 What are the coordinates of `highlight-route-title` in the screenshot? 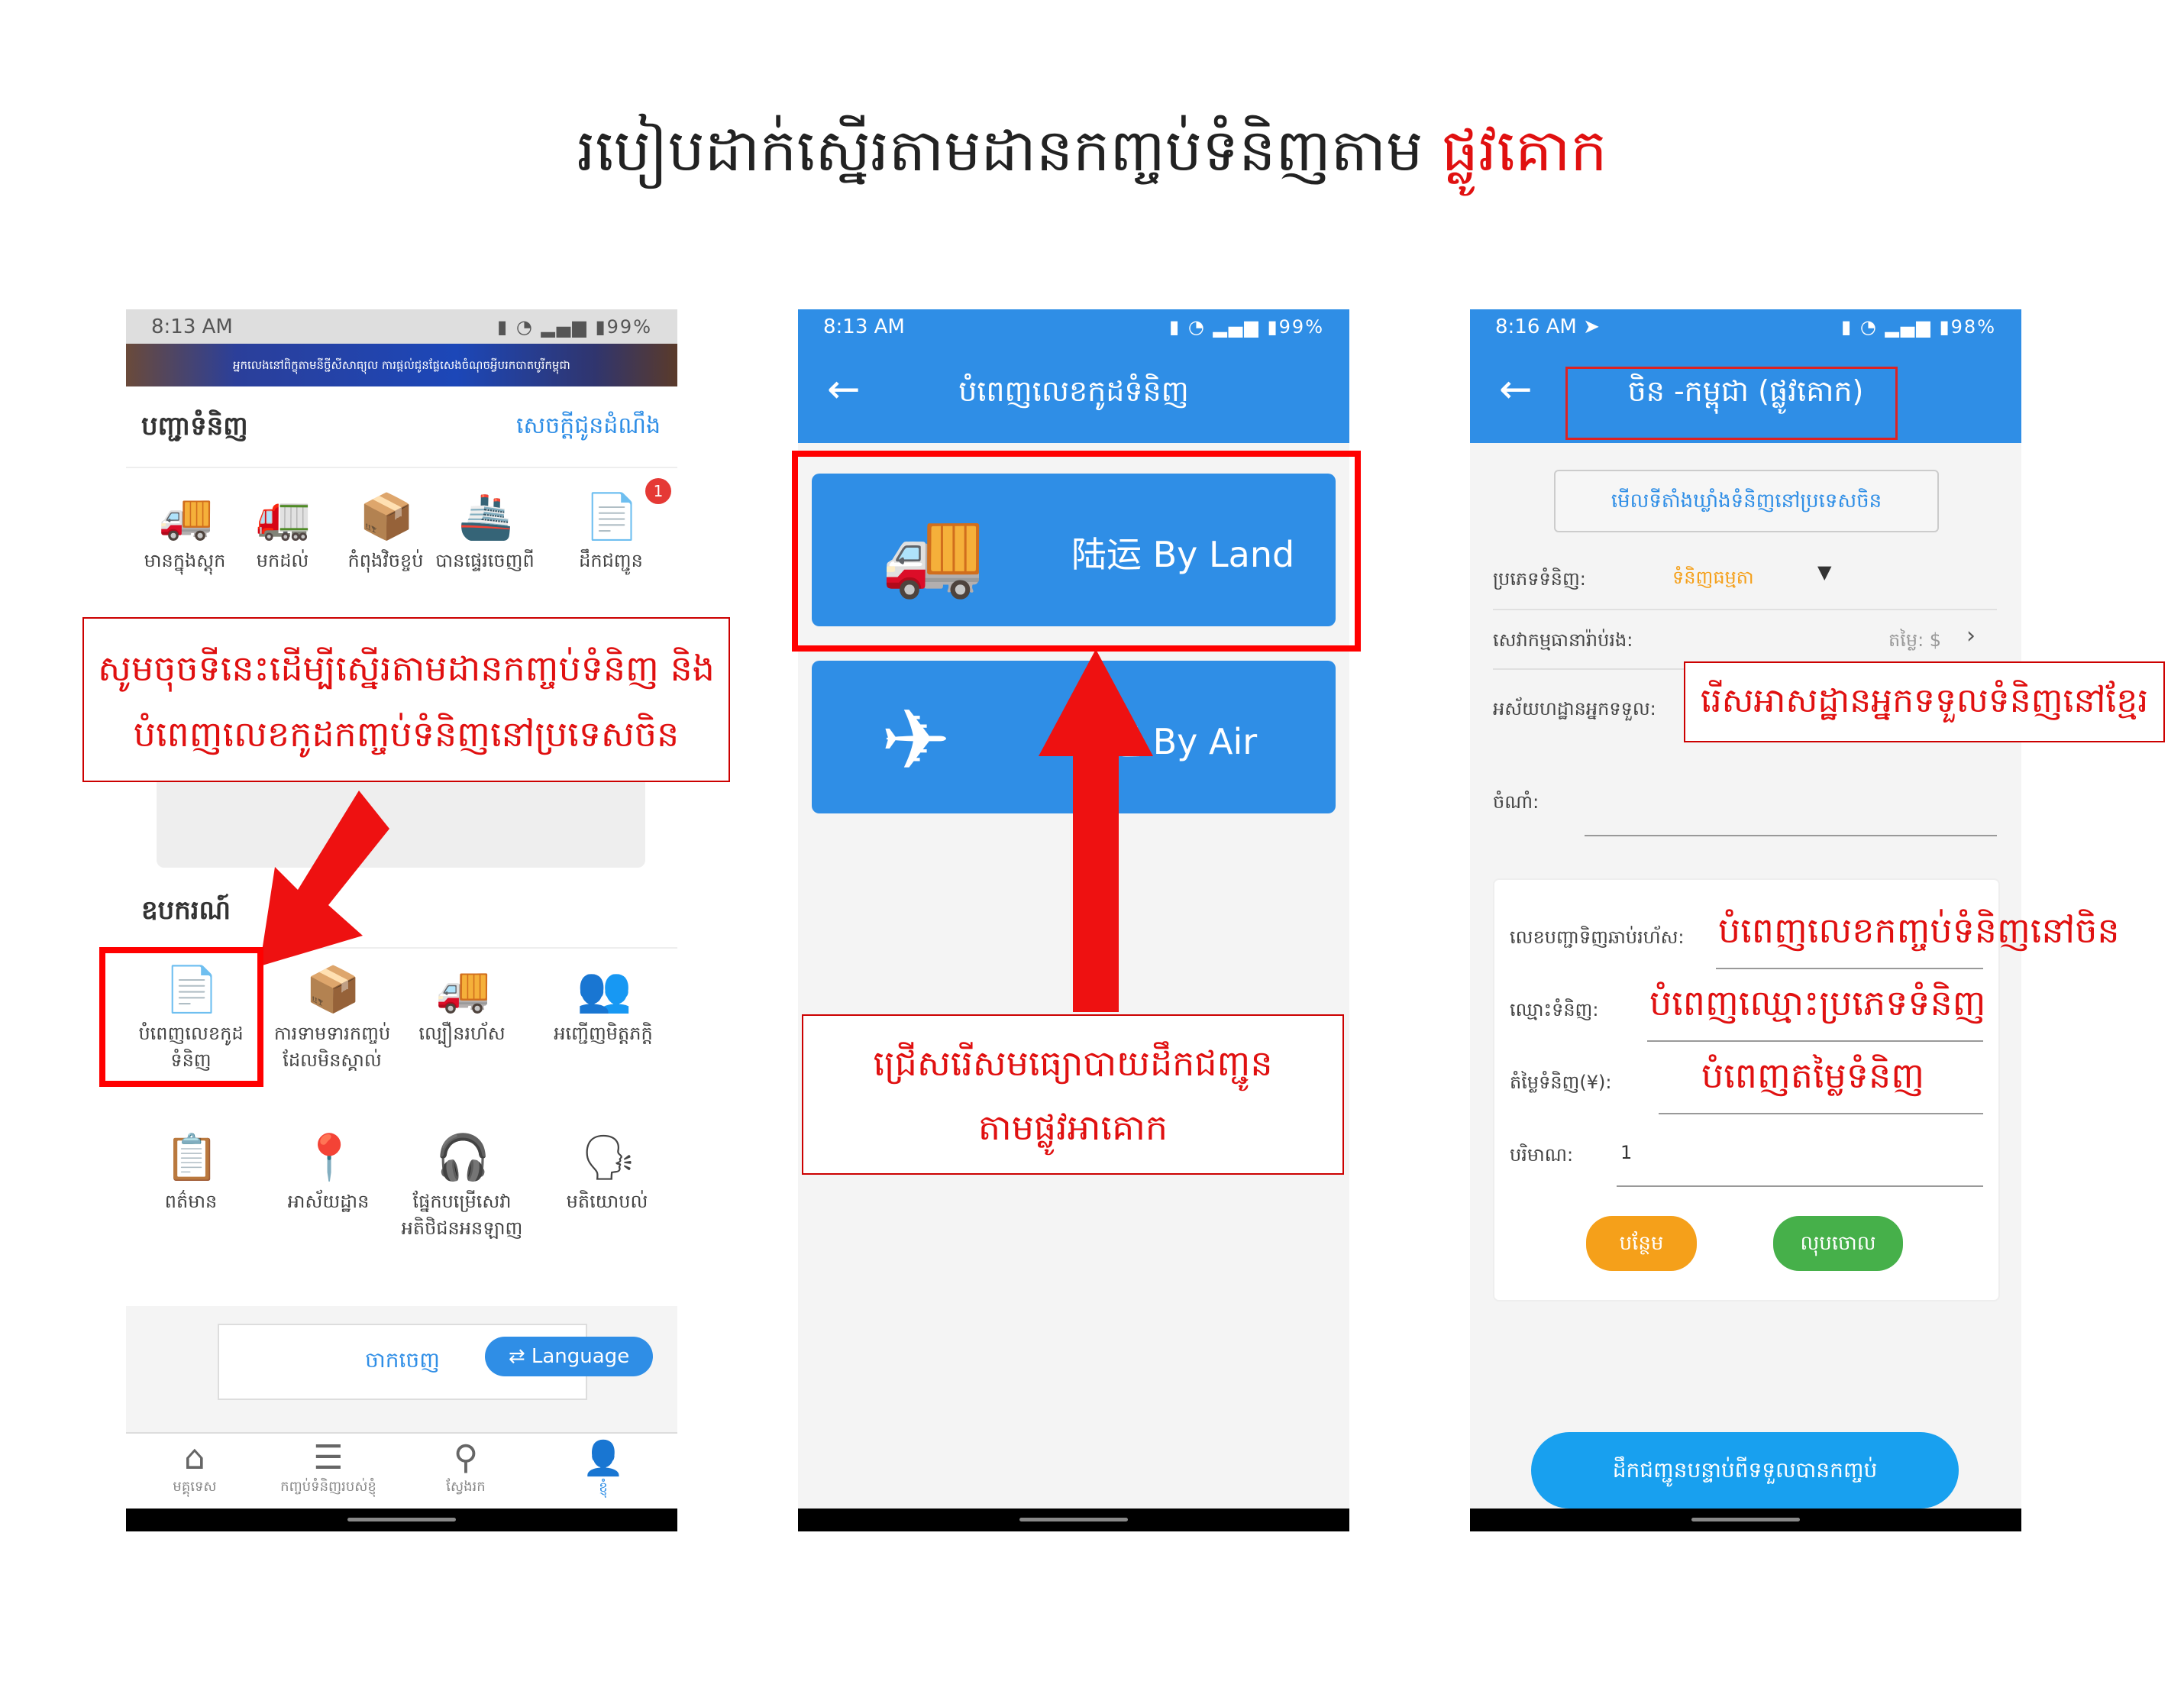 It's located at (1731, 403).